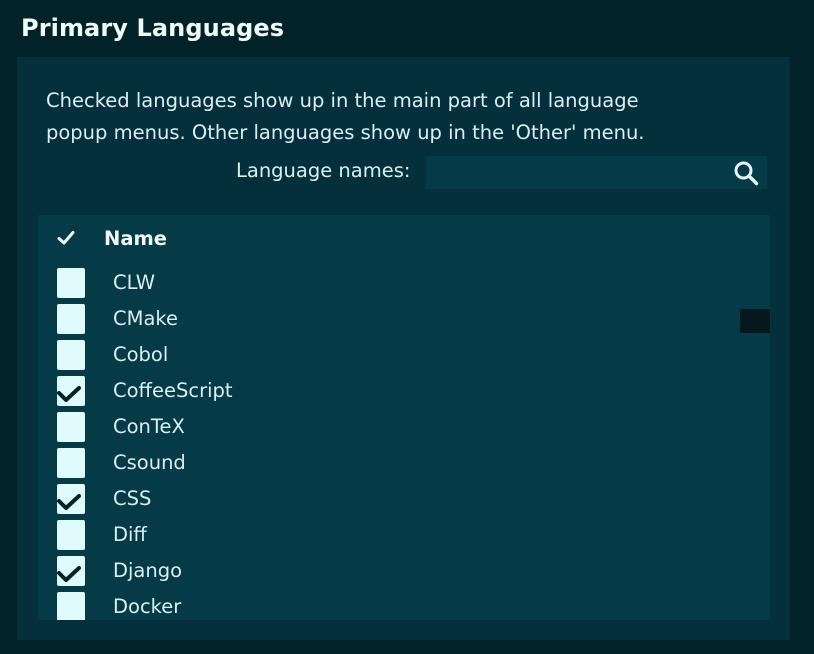  What do you see at coordinates (404, 283) in the screenshot?
I see `language-row: CLW` at bounding box center [404, 283].